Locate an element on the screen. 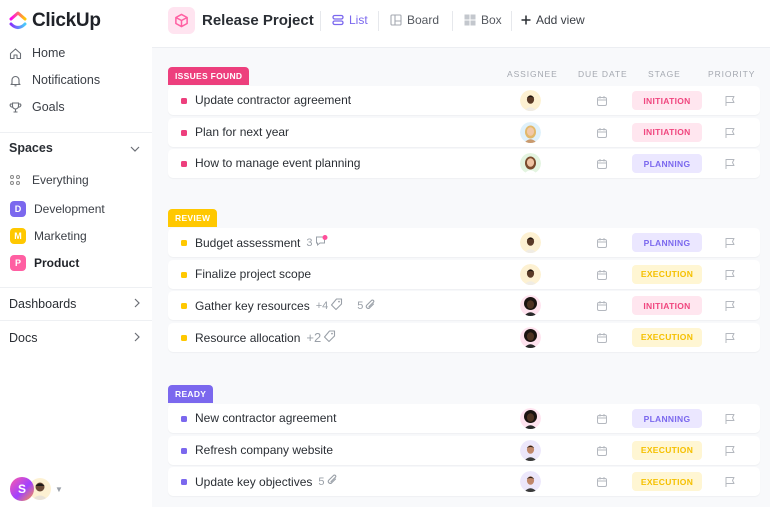 The height and width of the screenshot is (507, 770). task-title: Plan for next year is located at coordinates (242, 132).